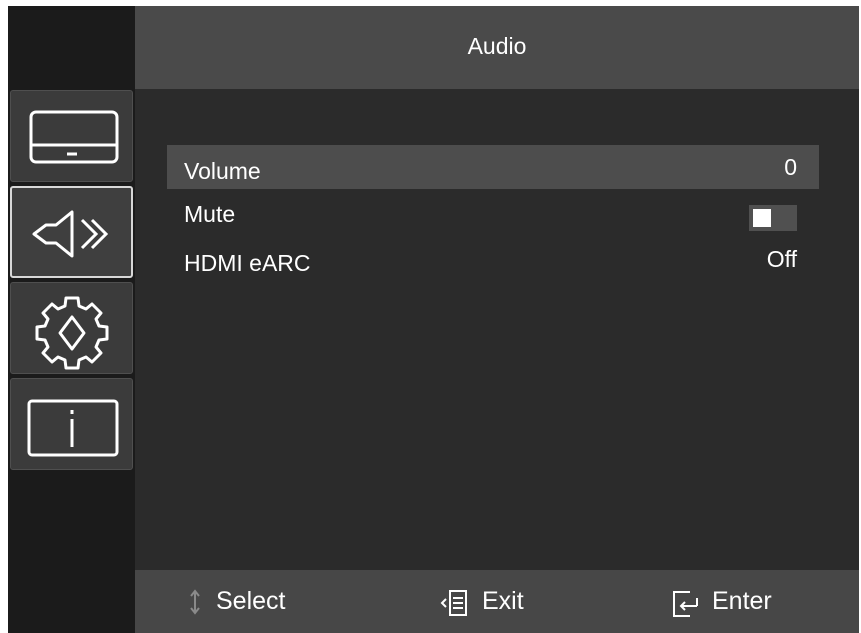 This screenshot has height=633, width=861. I want to click on up-down-arrow-icon, so click(195, 602).